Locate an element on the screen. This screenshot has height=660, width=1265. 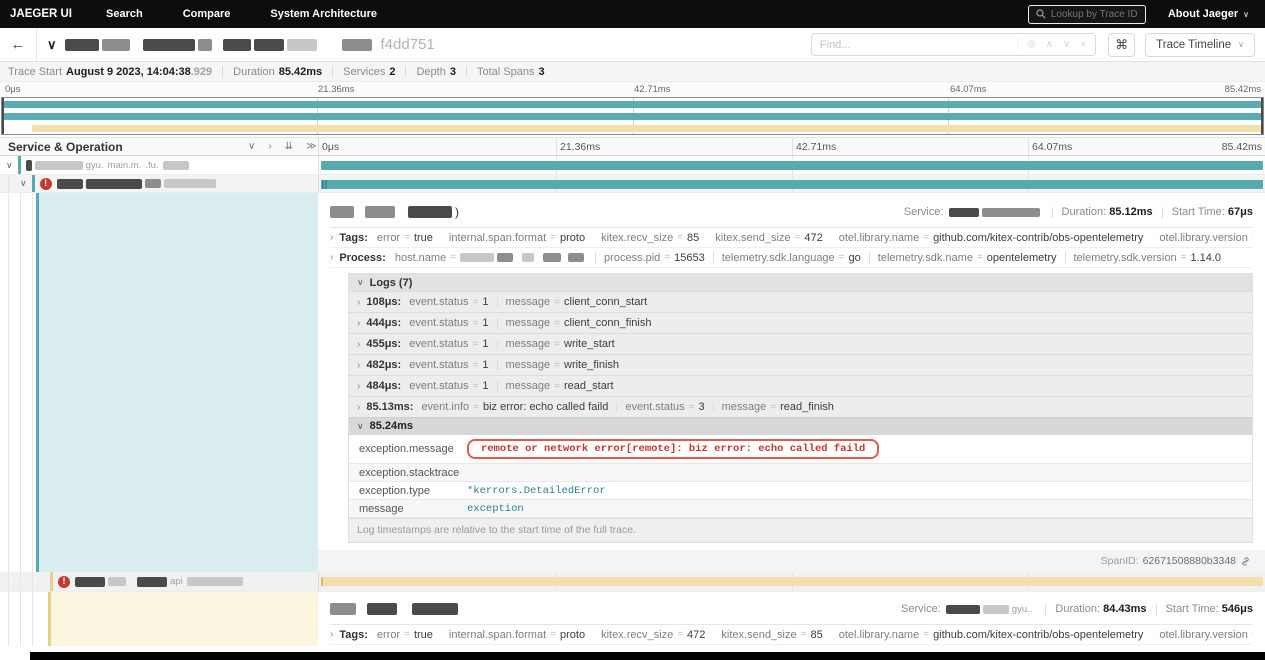
minimap-canvas is located at coordinates (632, 116).